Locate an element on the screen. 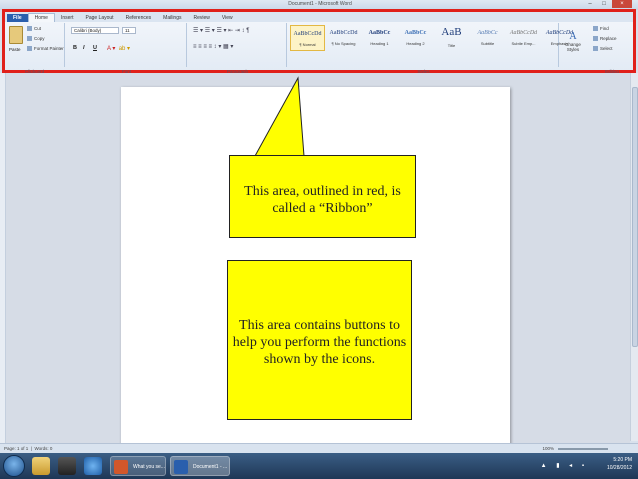 The height and width of the screenshot is (479, 638). system-tray-icons: ▲ ▮ ◂ ▪ is located at coordinates (564, 465).